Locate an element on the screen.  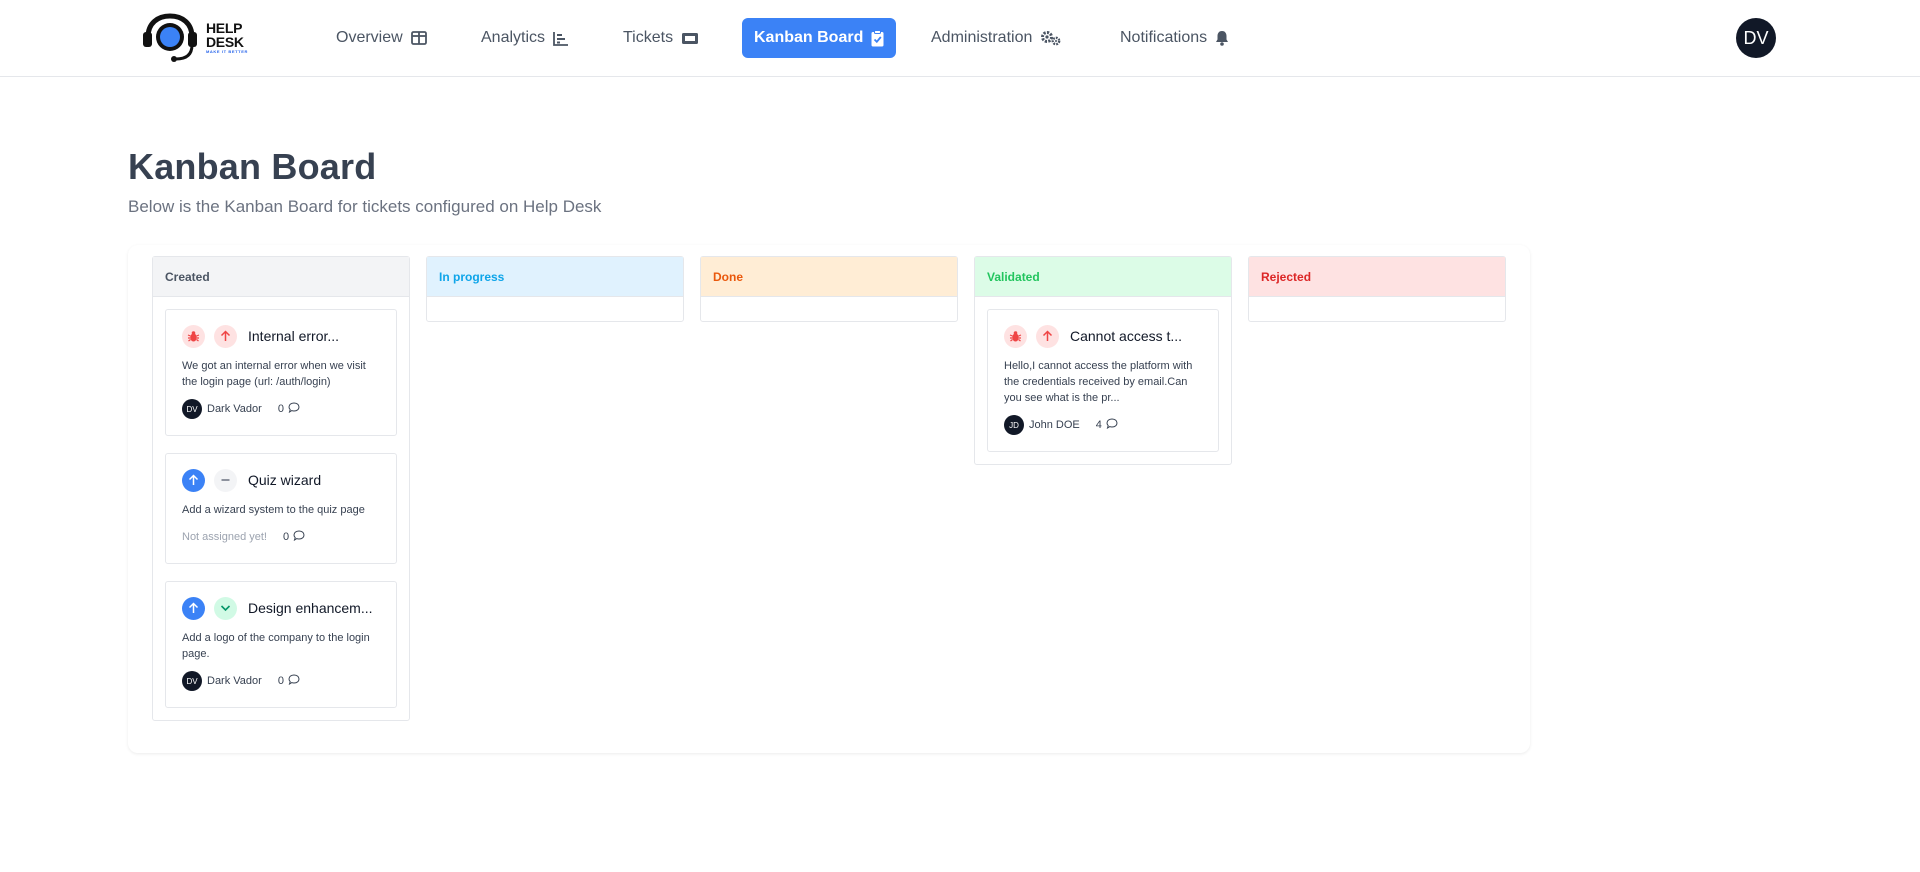
column-header-validated: Validated is located at coordinates (1103, 277).